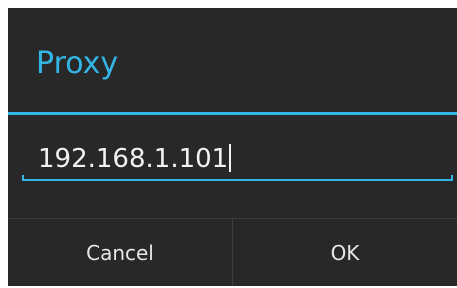 This screenshot has width=457, height=288. What do you see at coordinates (345, 252) in the screenshot?
I see `ok-button: OK` at bounding box center [345, 252].